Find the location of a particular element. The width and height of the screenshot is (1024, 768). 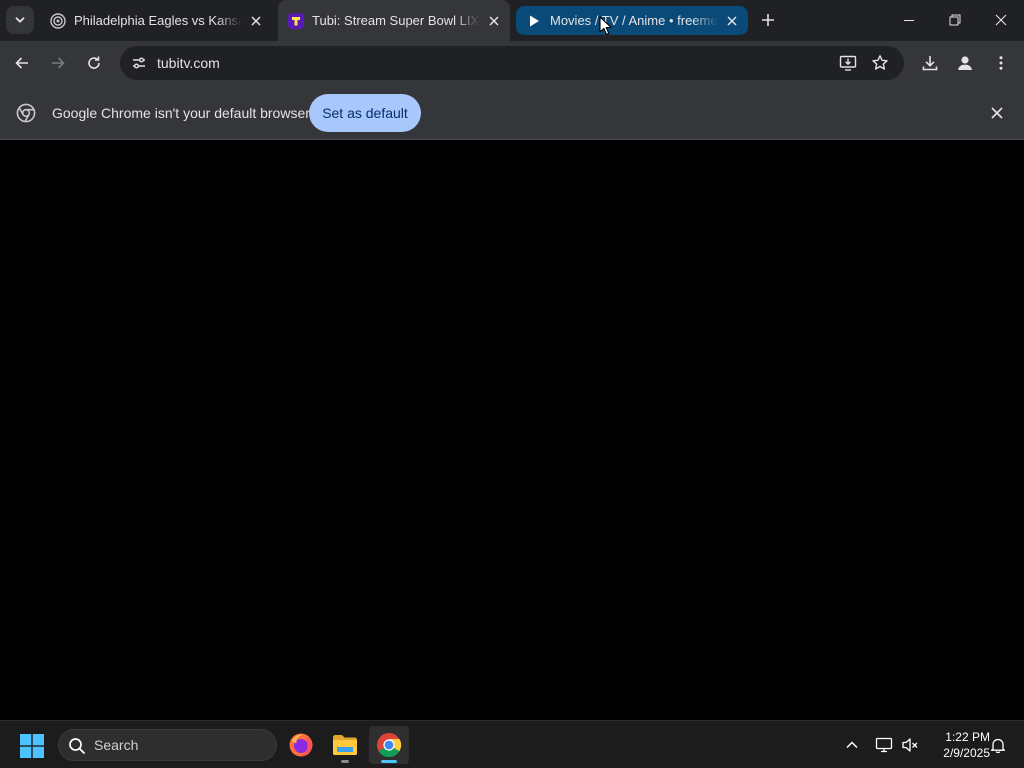

url-text: tubitv.com is located at coordinates (188, 63).